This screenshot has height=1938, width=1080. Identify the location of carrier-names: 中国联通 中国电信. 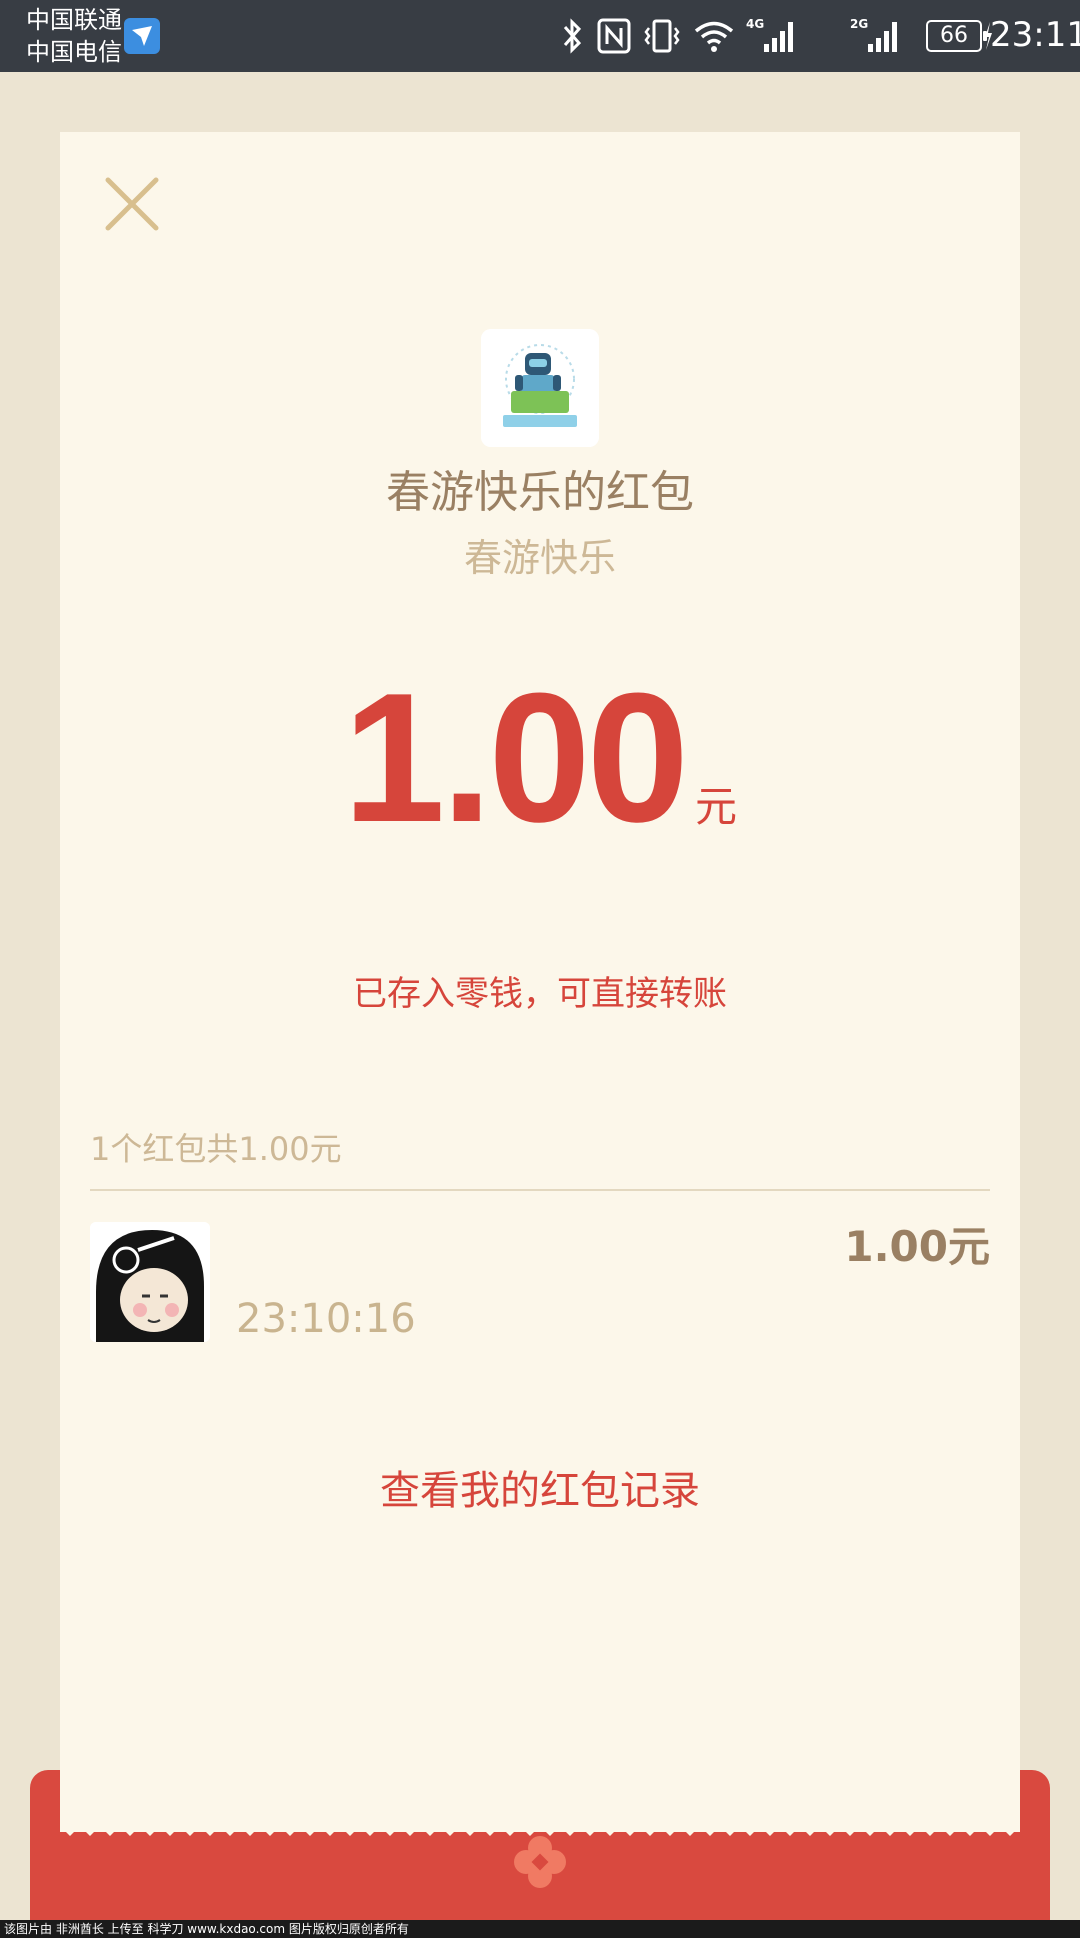
(74, 36).